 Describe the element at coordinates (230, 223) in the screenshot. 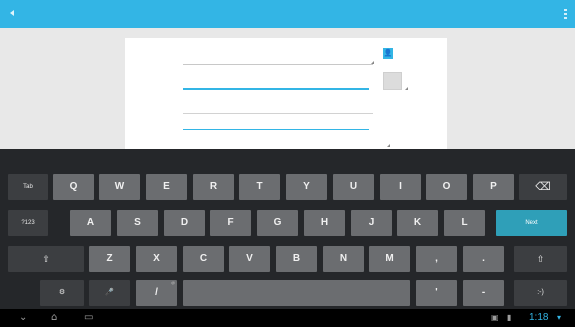

I see `key-f: F` at that location.